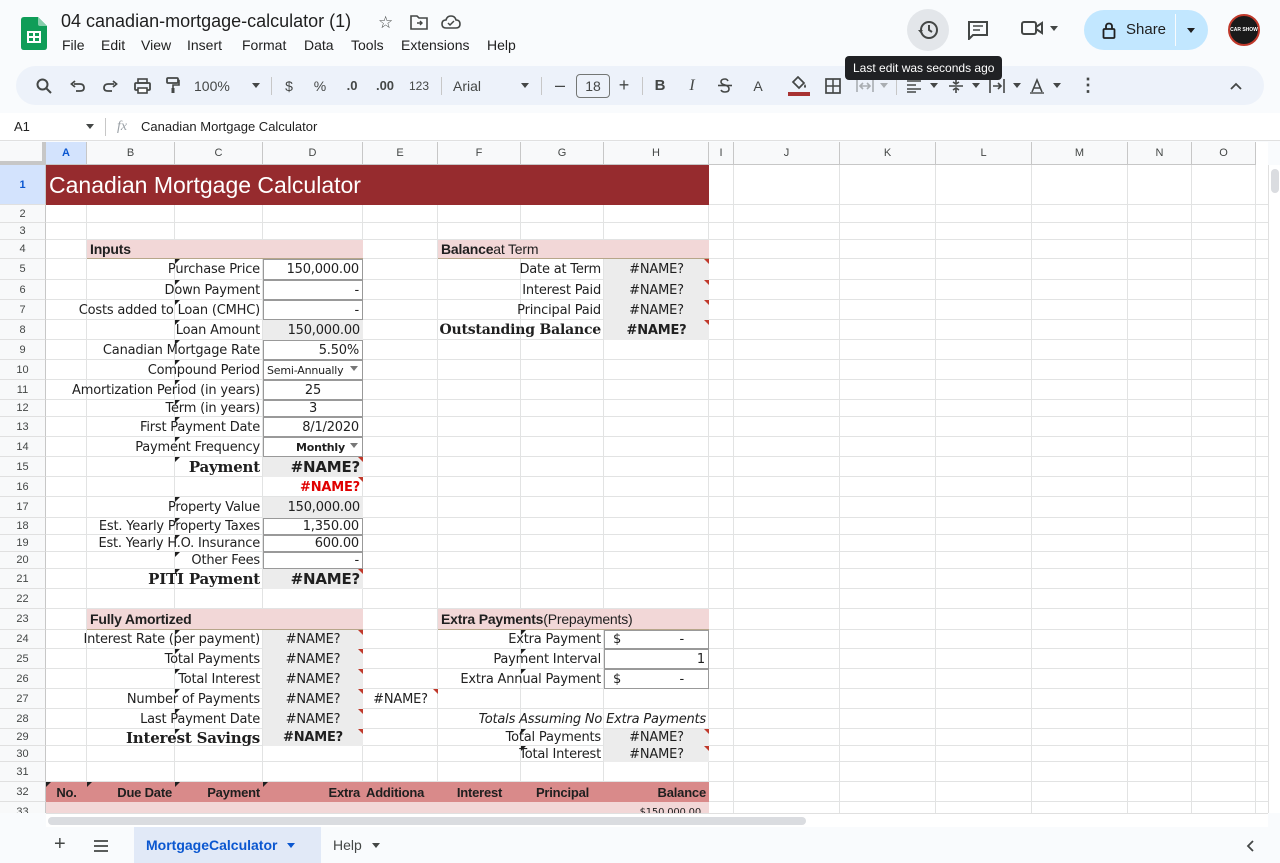  What do you see at coordinates (385, 85) in the screenshot?
I see `increase-decimal-button: .00` at bounding box center [385, 85].